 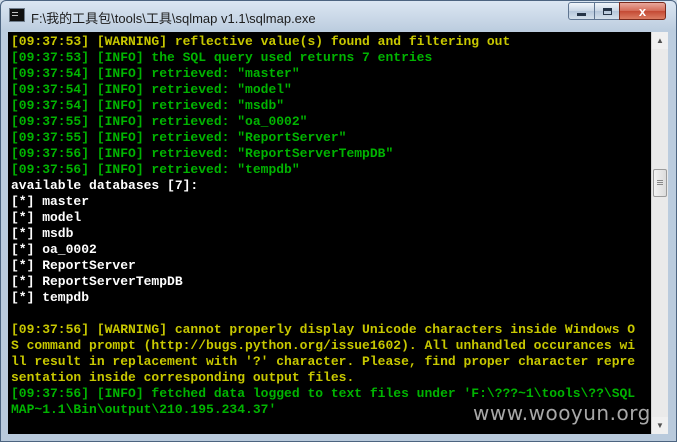 What do you see at coordinates (50, 297) in the screenshot?
I see `console-line: [*] tempdb` at bounding box center [50, 297].